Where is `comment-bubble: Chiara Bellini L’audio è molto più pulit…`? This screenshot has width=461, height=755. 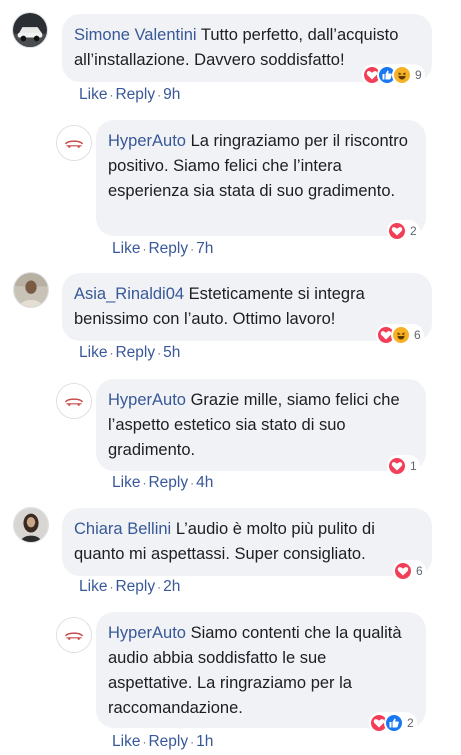 comment-bubble: Chiara Bellini L’audio è molto più pulit… is located at coordinates (247, 542).